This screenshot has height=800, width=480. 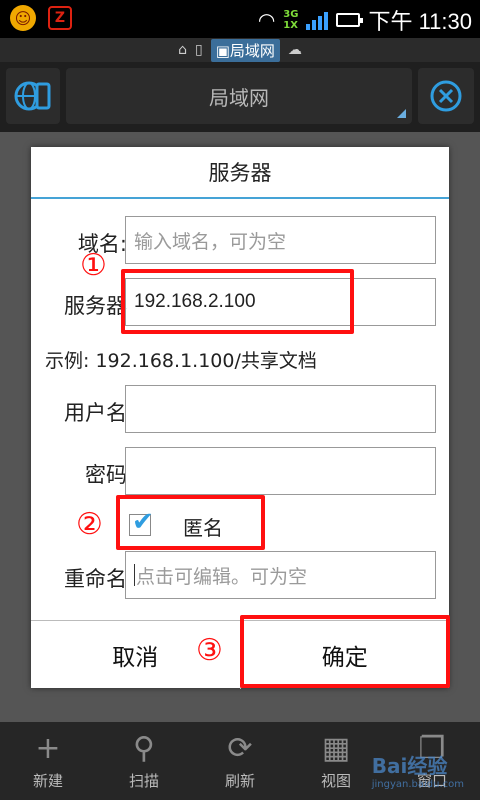 What do you see at coordinates (144, 748) in the screenshot?
I see `search-icon: ⚲` at bounding box center [144, 748].